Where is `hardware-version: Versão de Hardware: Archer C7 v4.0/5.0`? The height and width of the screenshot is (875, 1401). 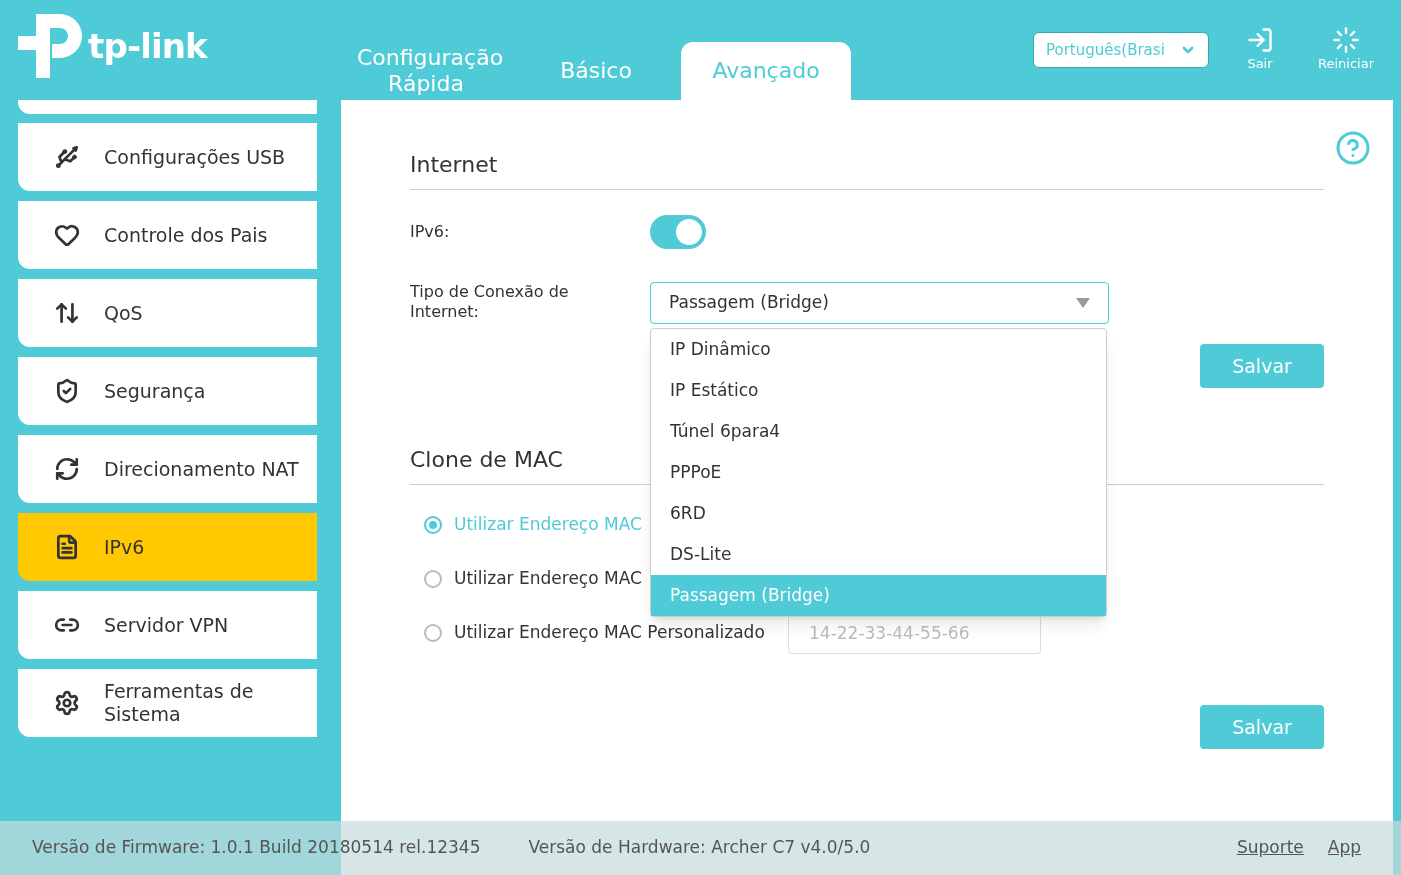 hardware-version: Versão de Hardware: Archer C7 v4.0/5.0 is located at coordinates (699, 848).